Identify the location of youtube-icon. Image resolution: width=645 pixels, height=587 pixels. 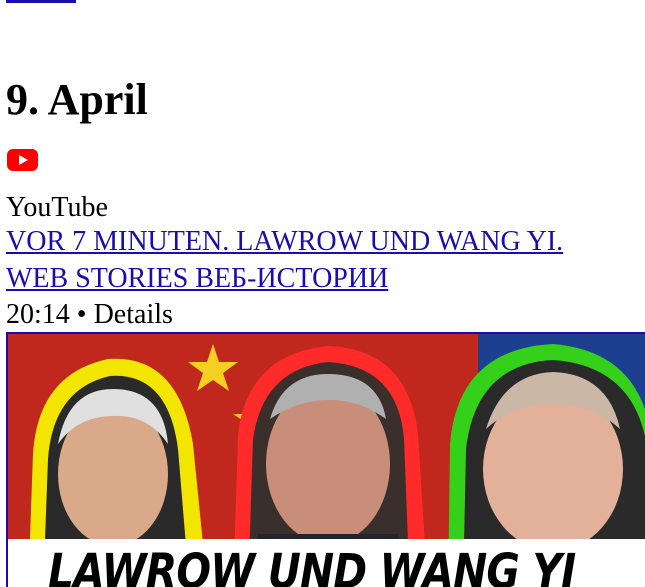
(22, 160).